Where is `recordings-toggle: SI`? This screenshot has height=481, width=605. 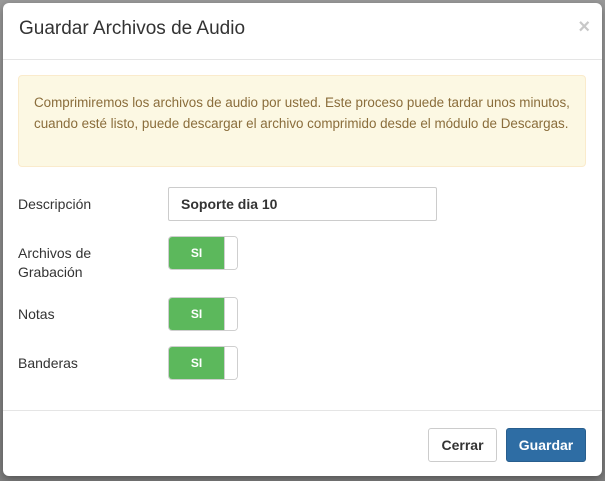 recordings-toggle: SI is located at coordinates (203, 253).